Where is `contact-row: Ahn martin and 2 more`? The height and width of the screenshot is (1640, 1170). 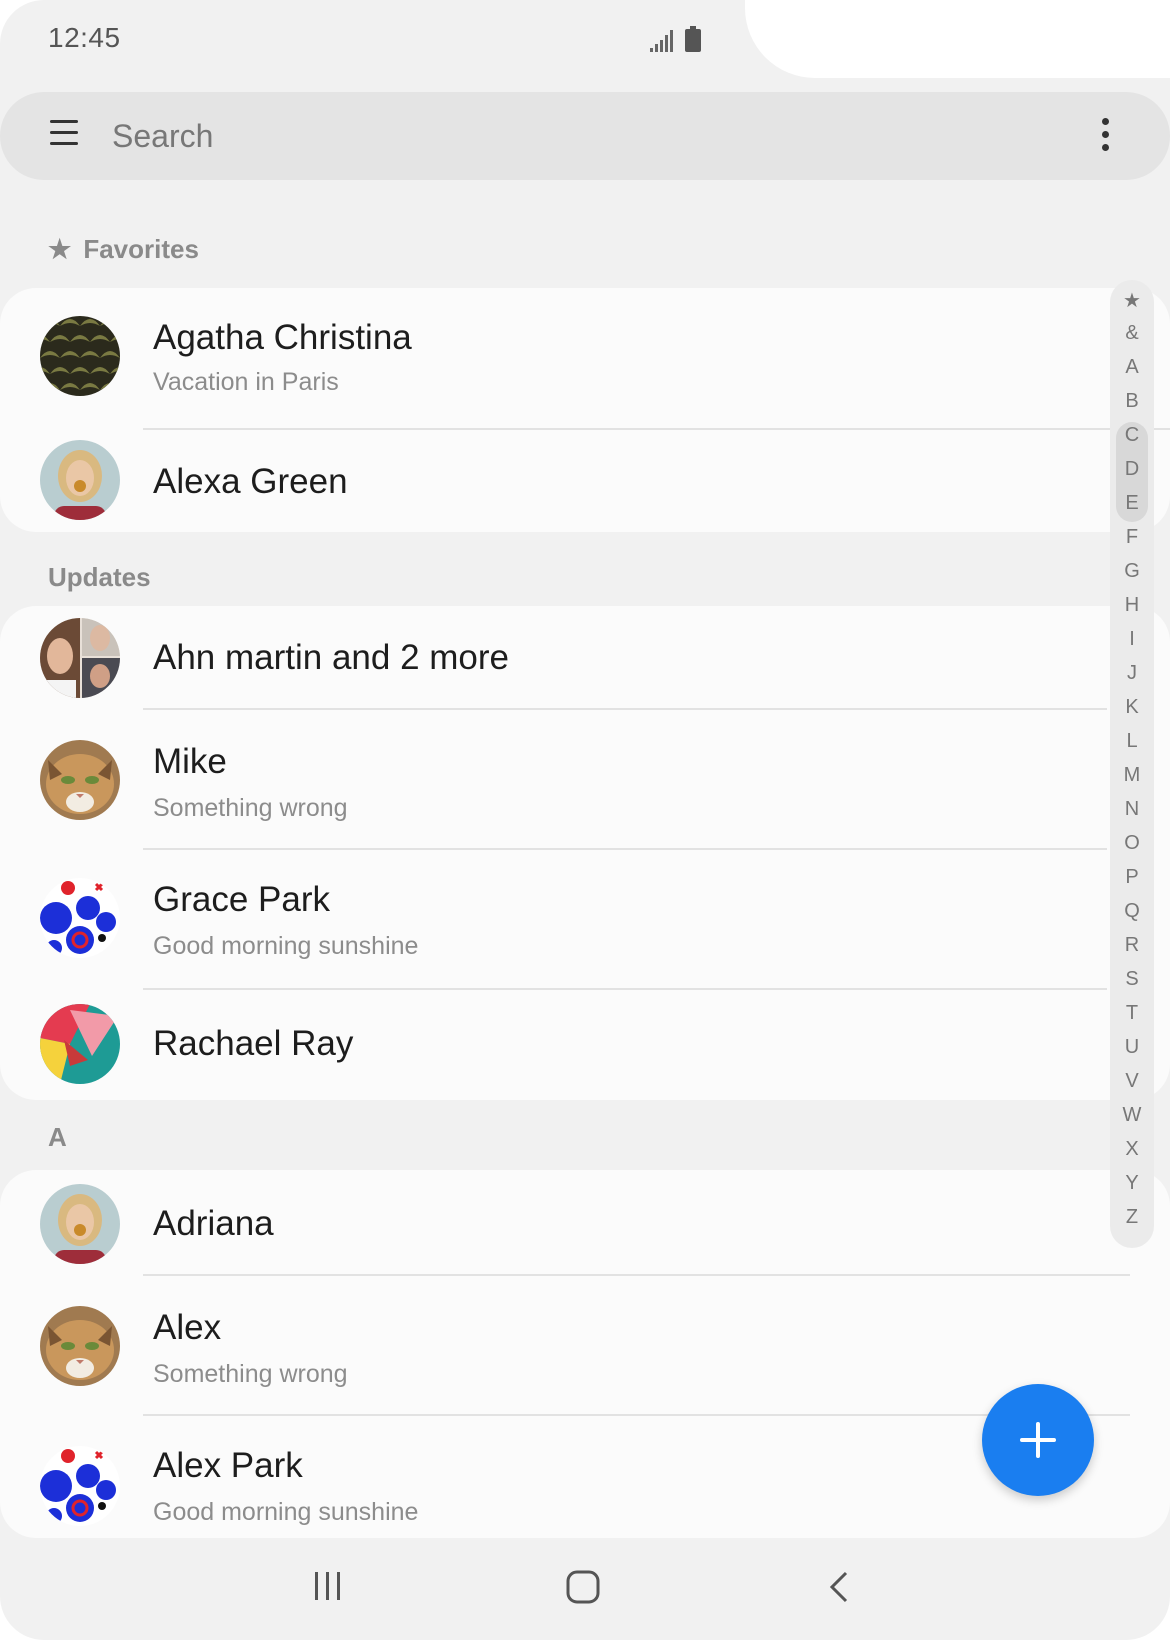
contact-row: Ahn martin and 2 more is located at coordinates (585, 658).